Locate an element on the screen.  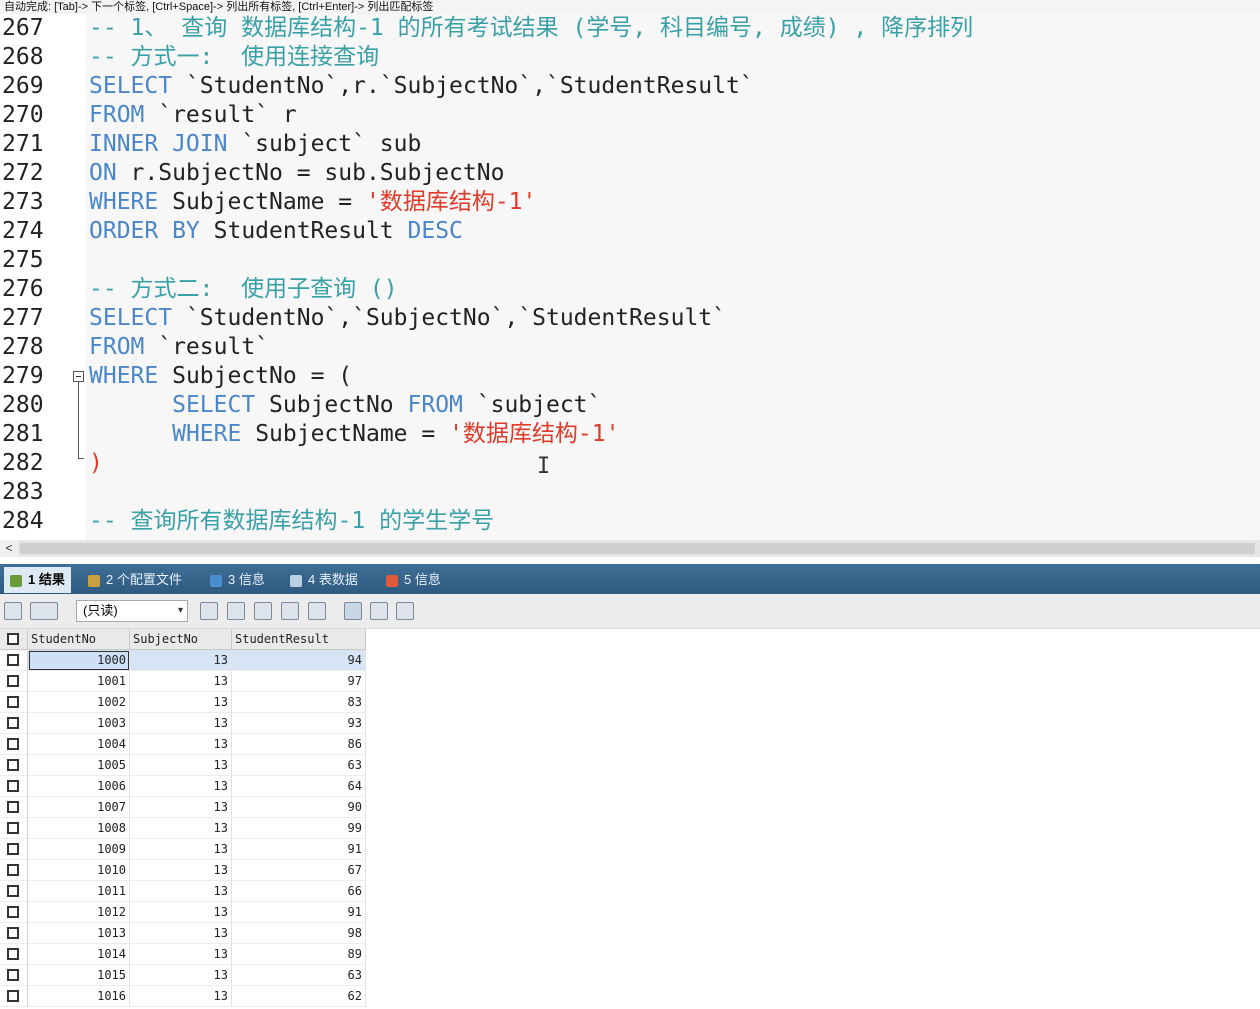
code-line: 271 INNER JOIN `subject` sub is located at coordinates (630, 144).